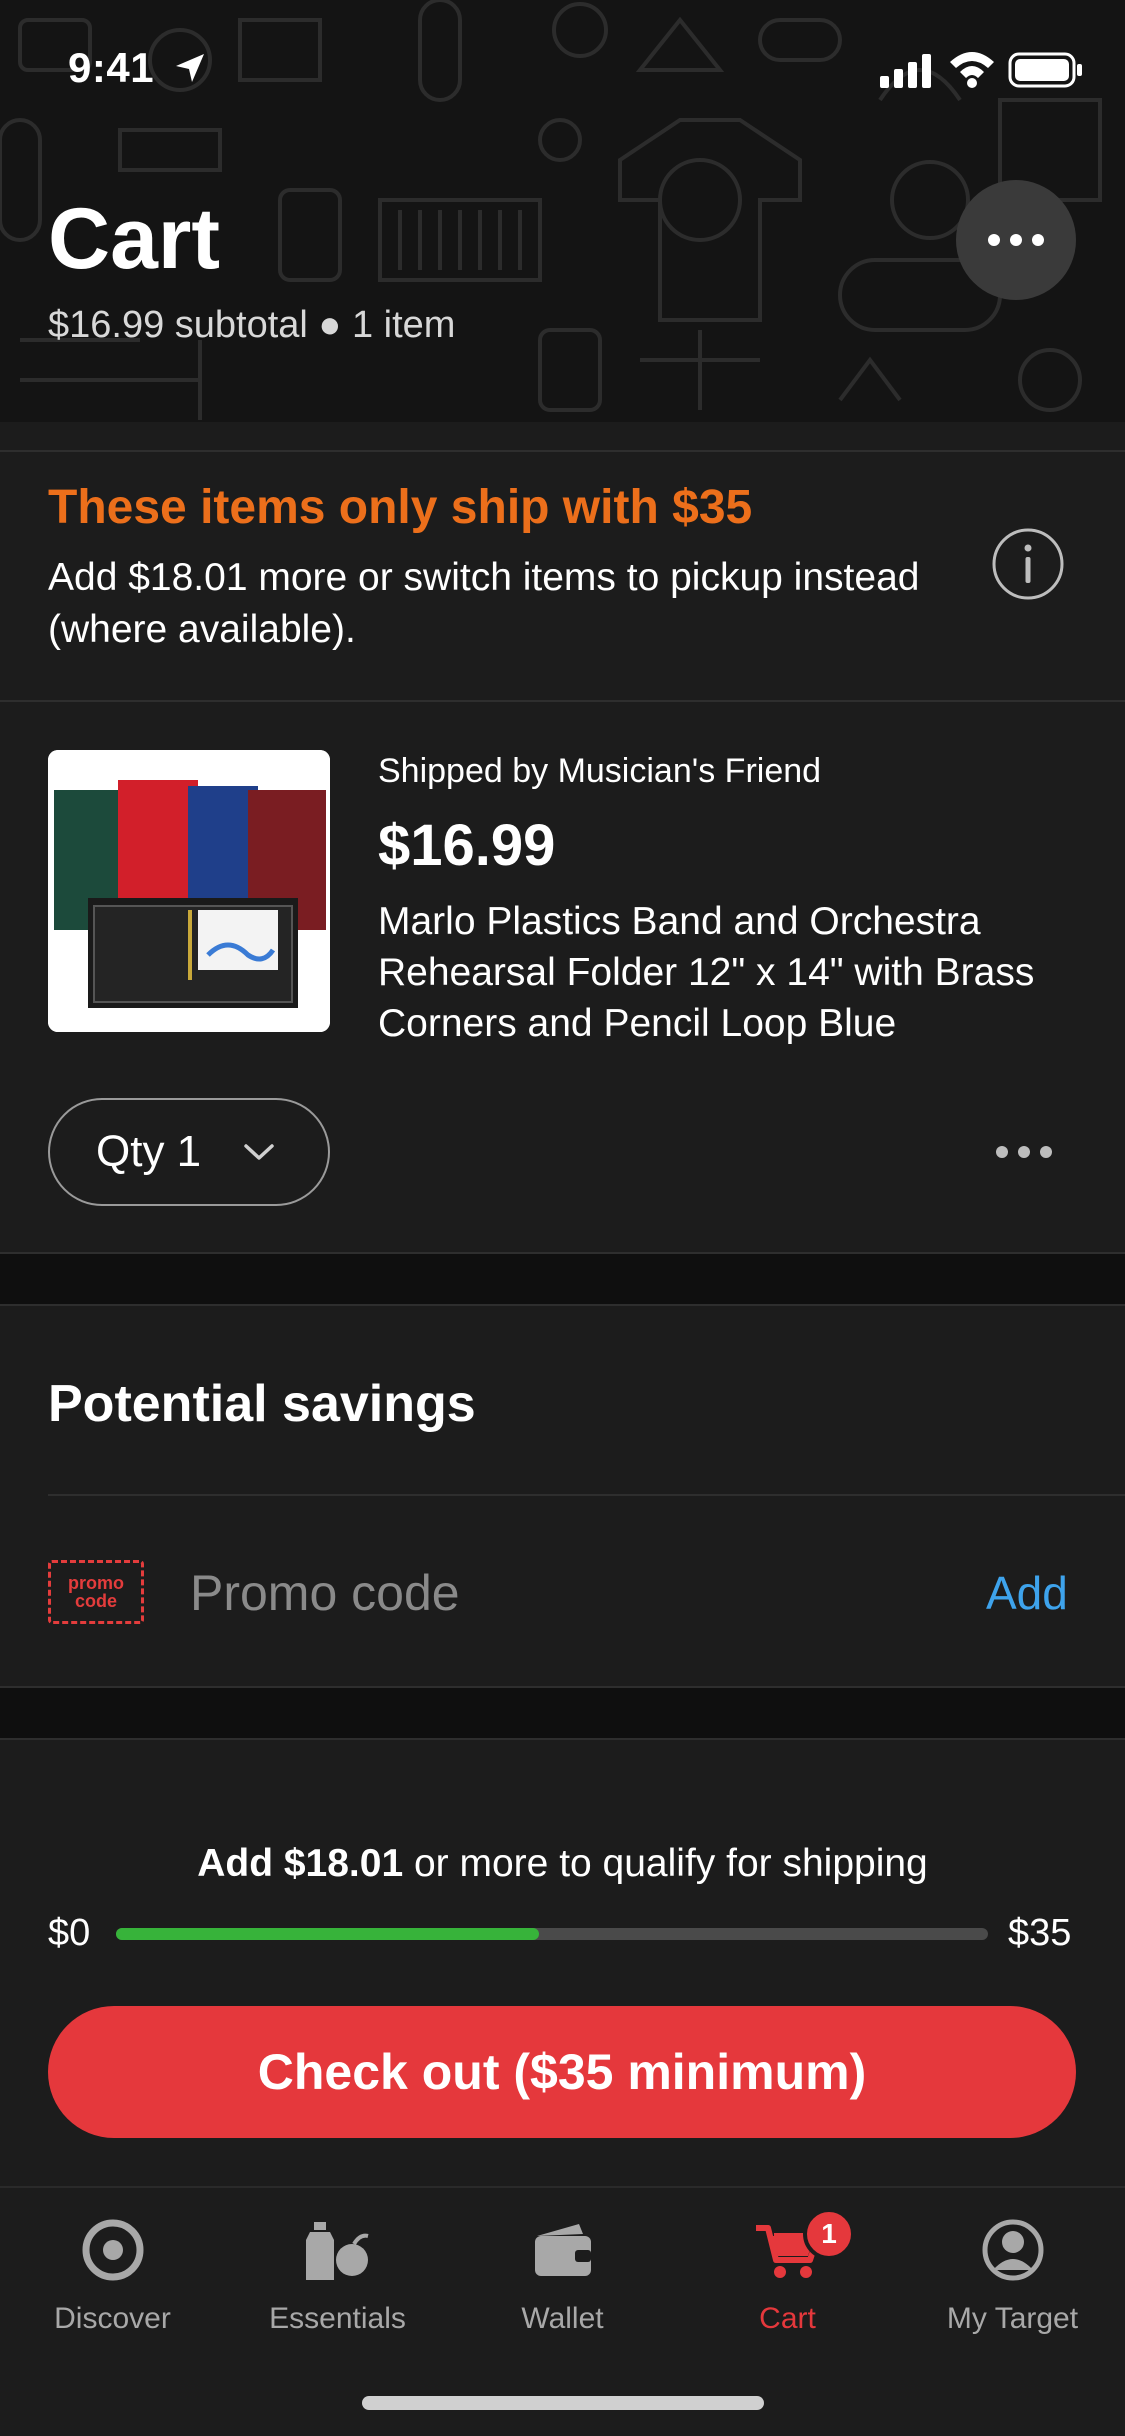 This screenshot has width=1125, height=2436. Describe the element at coordinates (134, 239) in the screenshot. I see `page-title: Cart` at that location.